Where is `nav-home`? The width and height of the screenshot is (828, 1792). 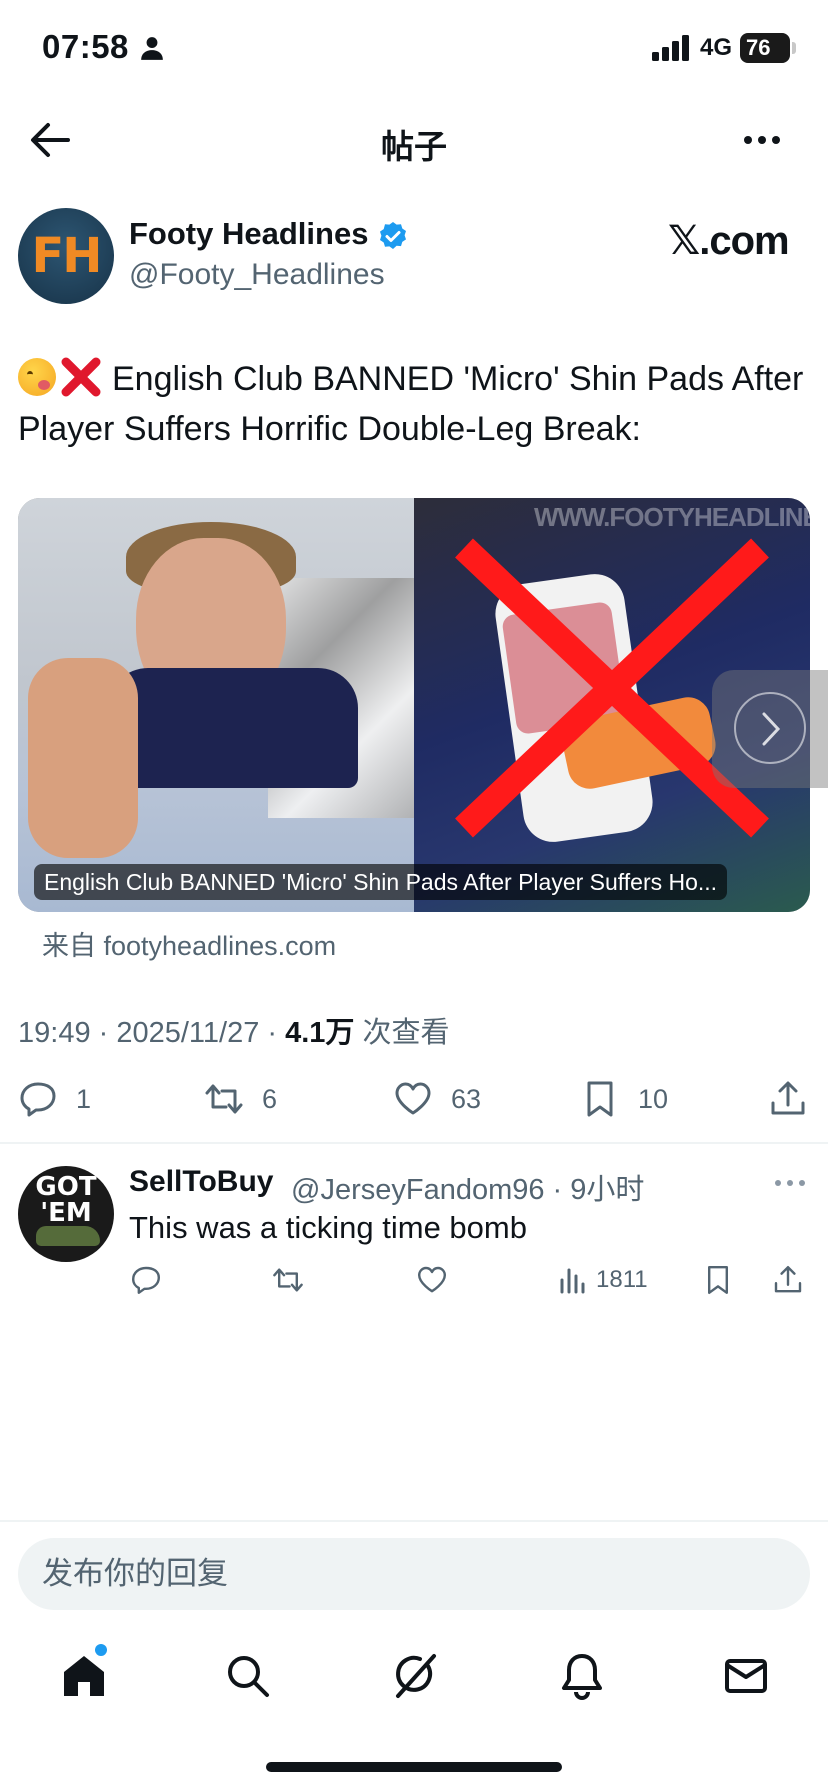 nav-home is located at coordinates (84, 1676).